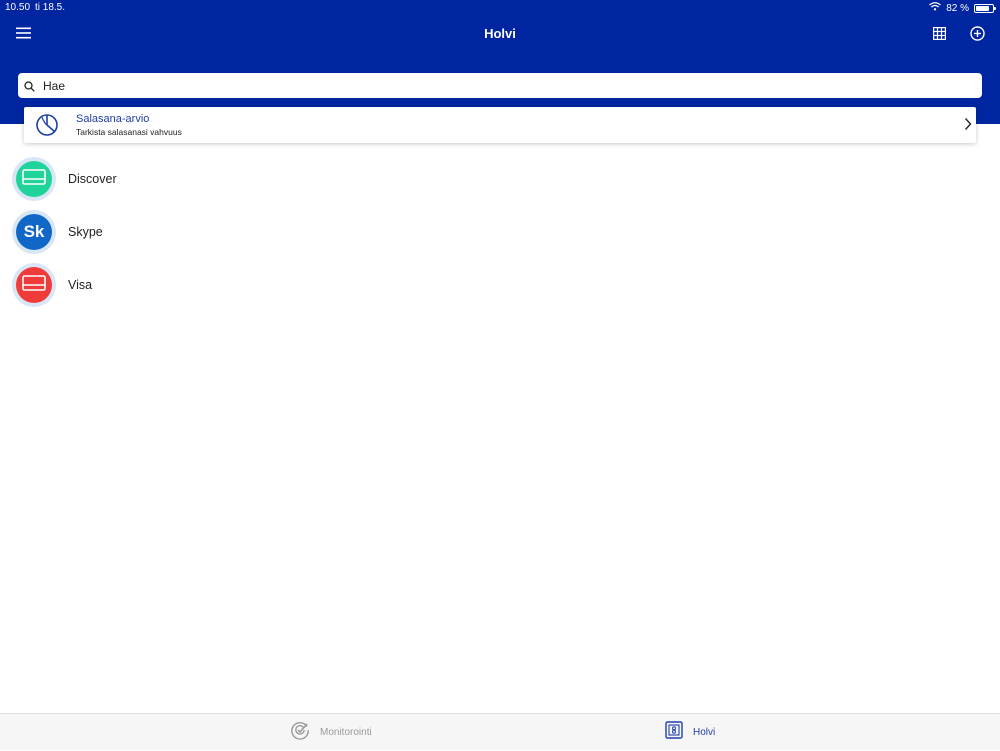 This screenshot has width=1000, height=751. What do you see at coordinates (500, 179) in the screenshot?
I see `list-item-discover: Discover` at bounding box center [500, 179].